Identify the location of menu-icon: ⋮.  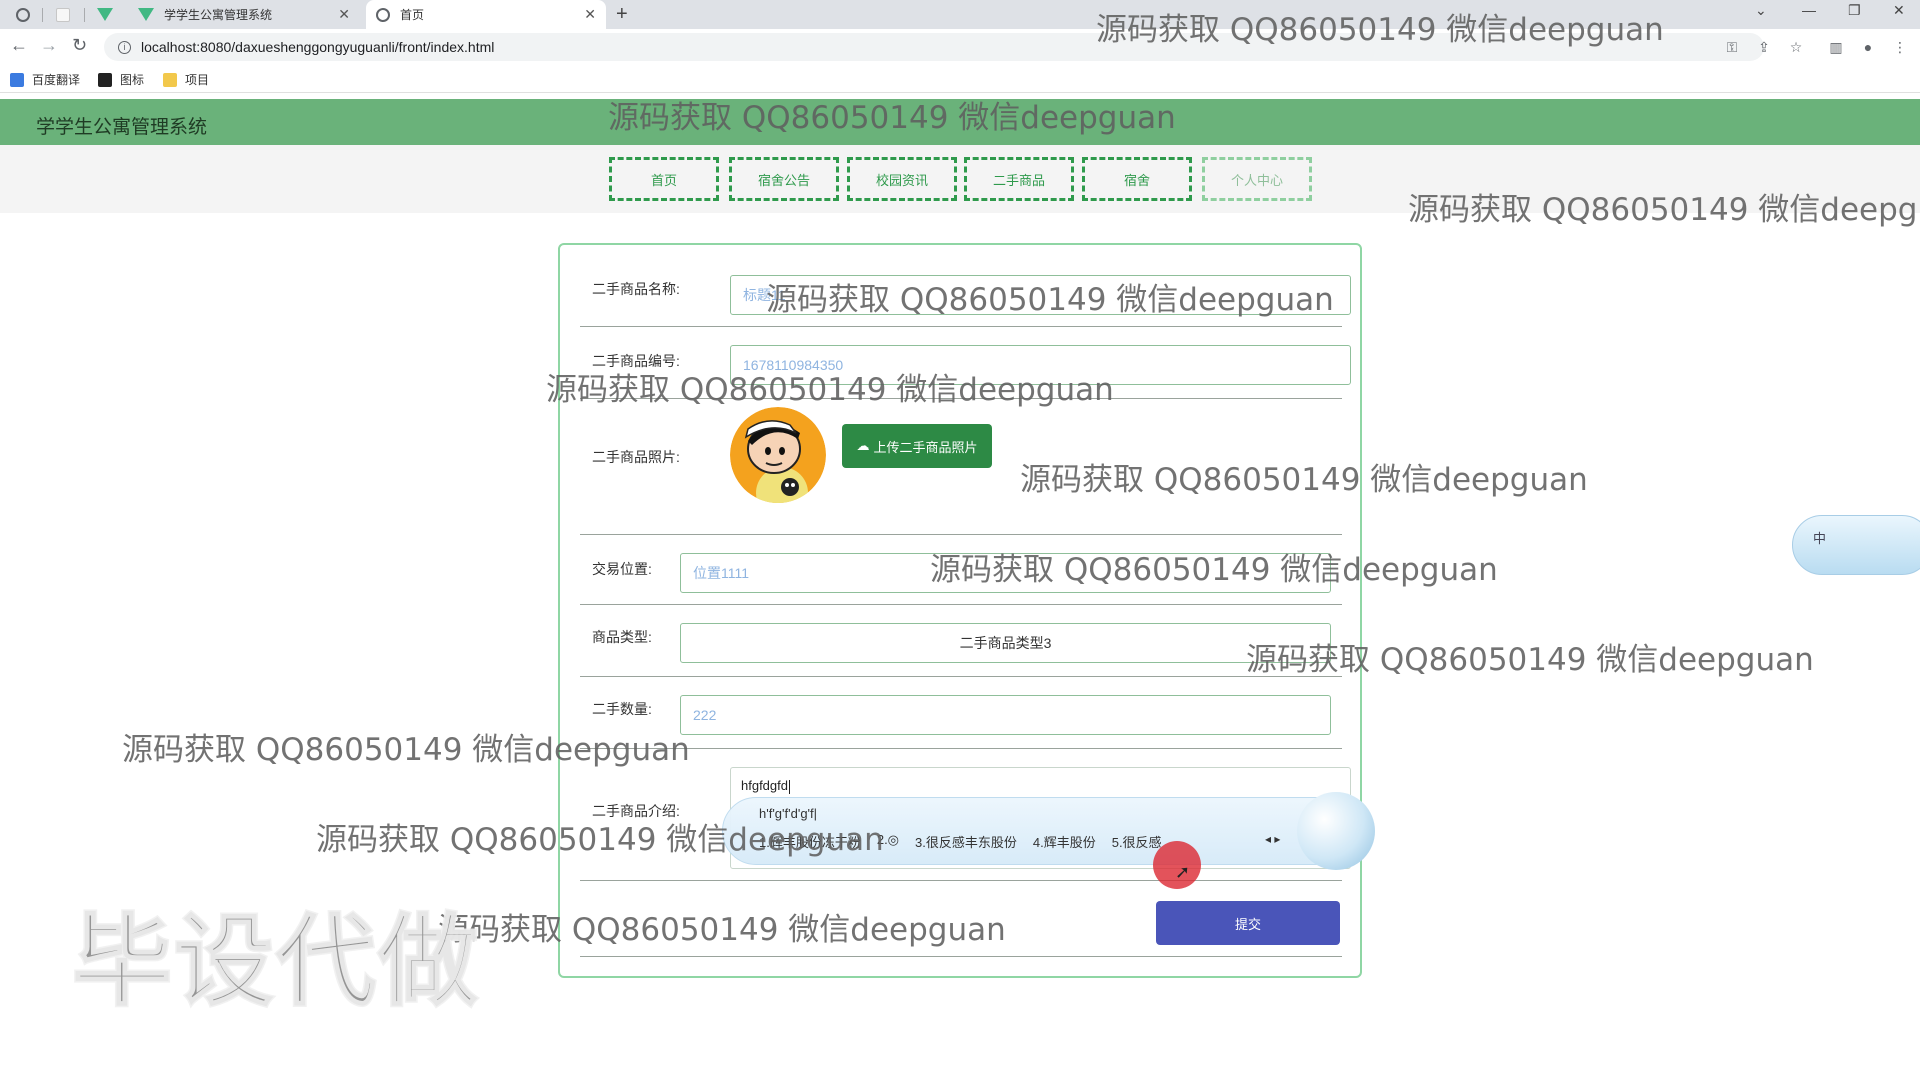
(1900, 47).